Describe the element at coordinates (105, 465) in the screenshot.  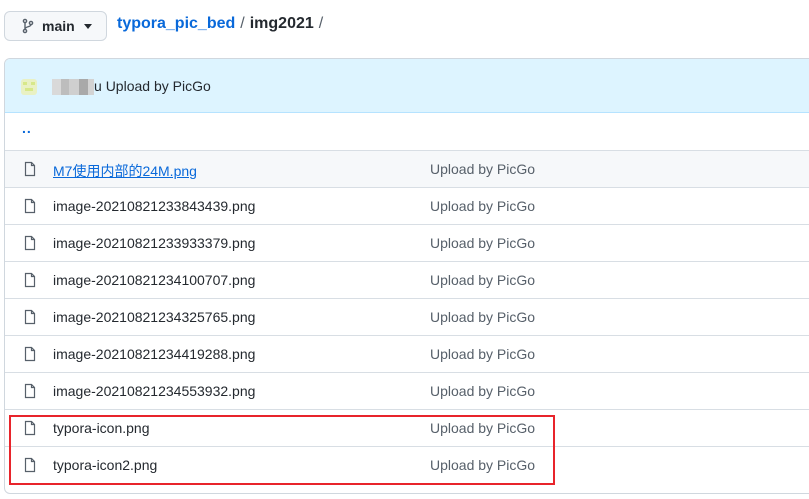
I see `file-name-link: typora-icon2.png` at that location.